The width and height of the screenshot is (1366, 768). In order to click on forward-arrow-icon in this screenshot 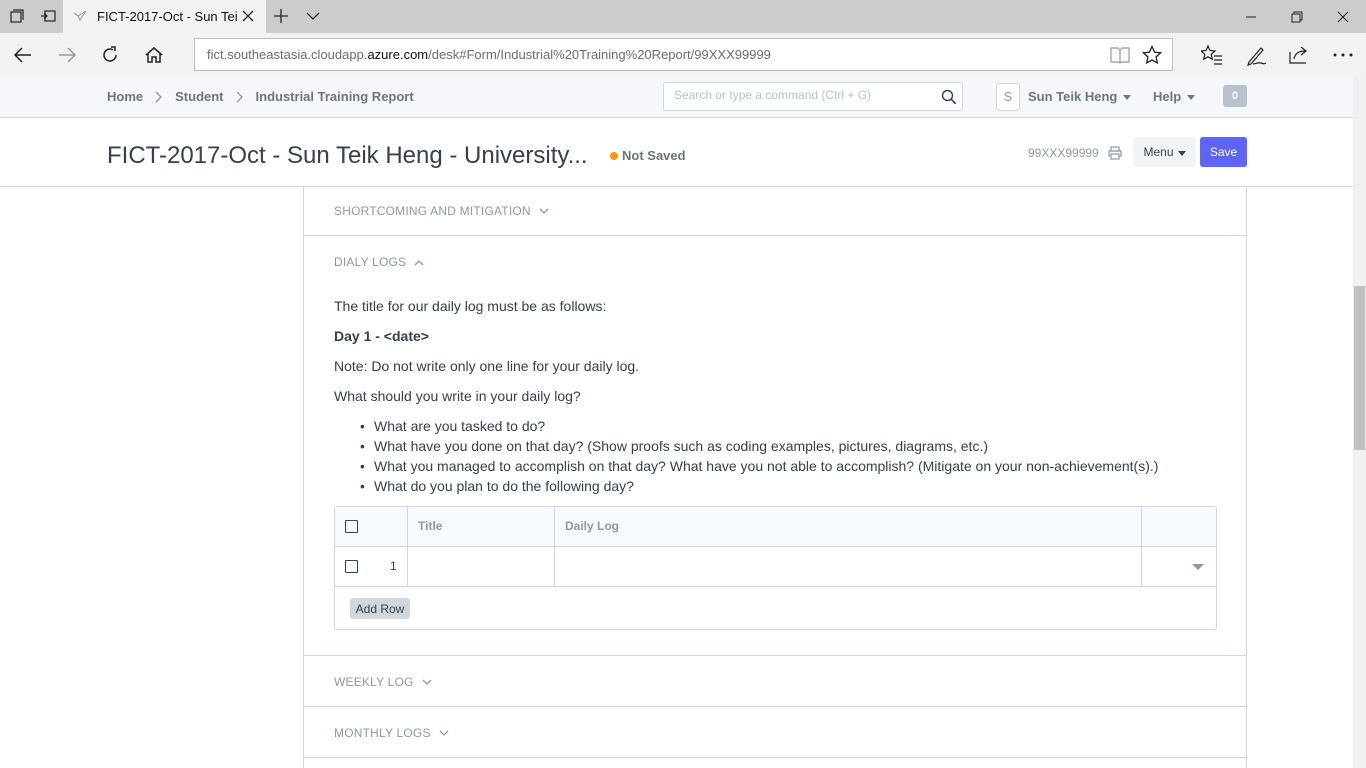, I will do `click(67, 55)`.